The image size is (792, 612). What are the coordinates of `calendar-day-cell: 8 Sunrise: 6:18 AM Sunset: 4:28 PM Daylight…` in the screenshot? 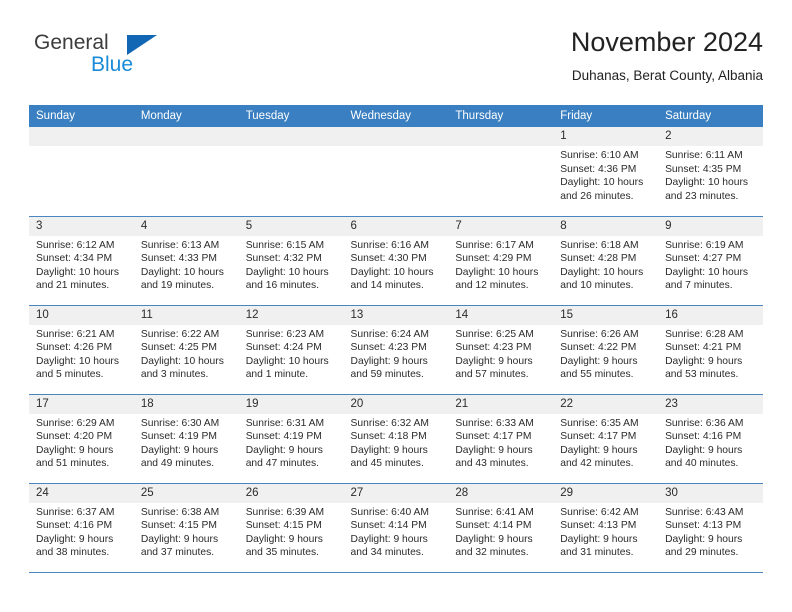 It's located at (606, 261).